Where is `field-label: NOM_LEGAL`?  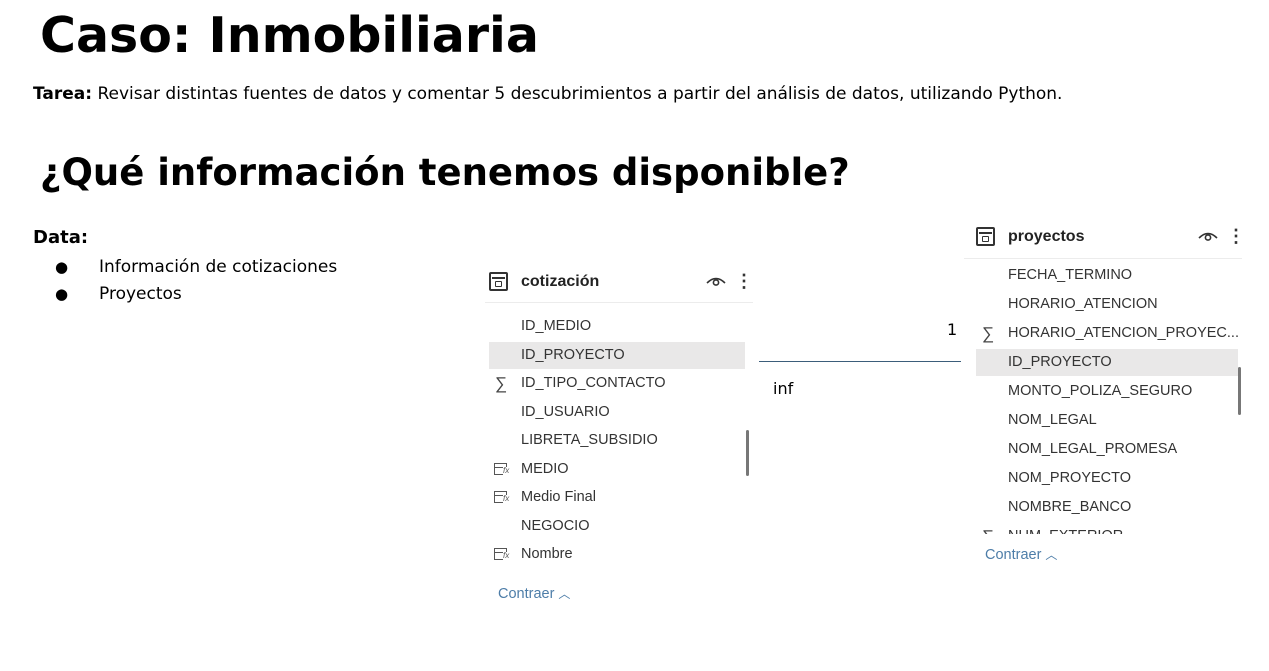
field-label: NOM_LEGAL is located at coordinates (1052, 420).